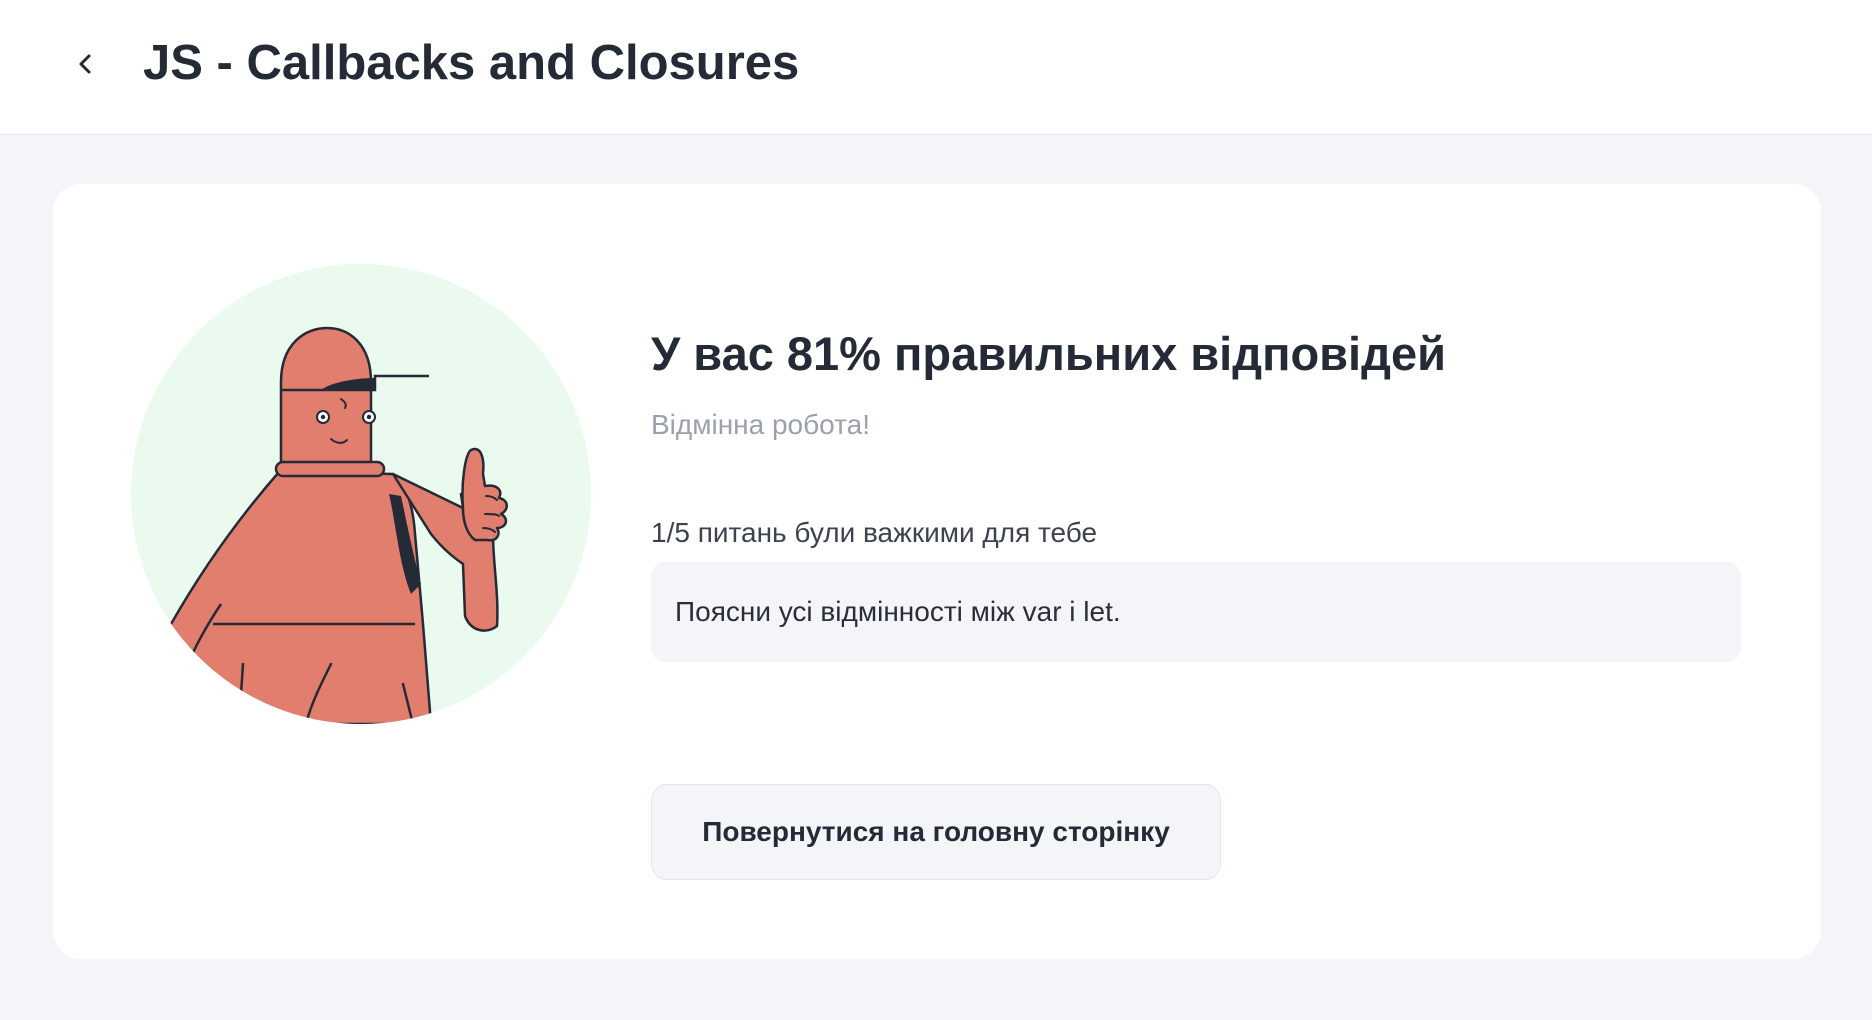  I want to click on character-head, so click(326, 398).